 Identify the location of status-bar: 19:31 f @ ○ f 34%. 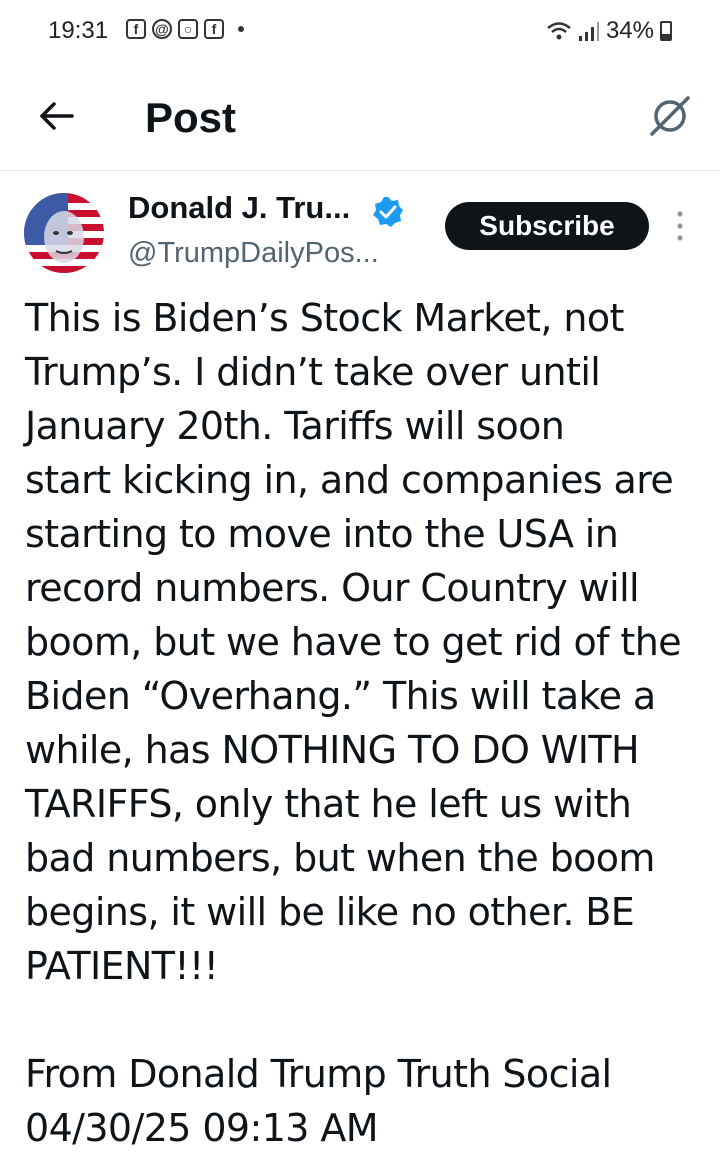
(360, 31).